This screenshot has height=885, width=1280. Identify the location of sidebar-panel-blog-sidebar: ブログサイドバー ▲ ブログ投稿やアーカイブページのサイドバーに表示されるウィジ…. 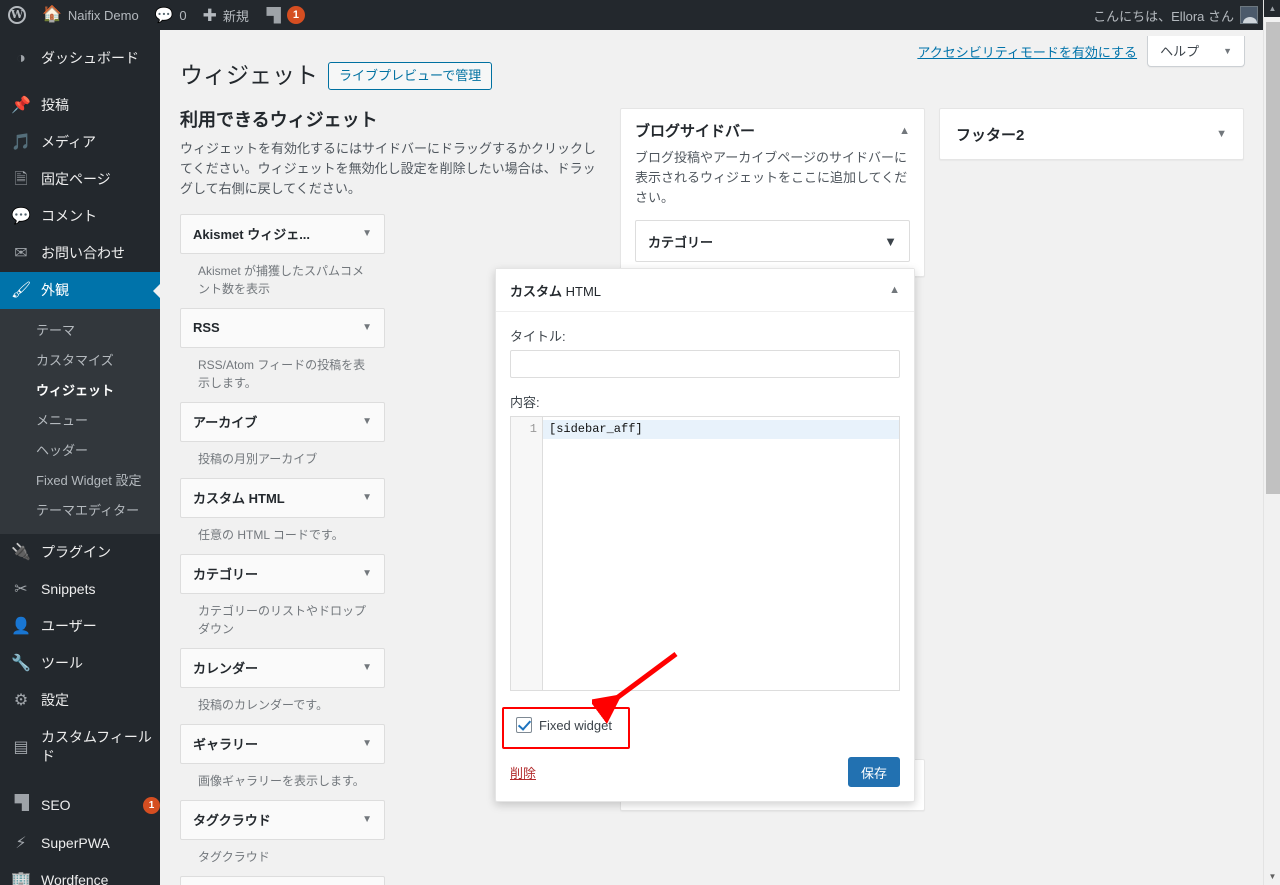
(772, 193).